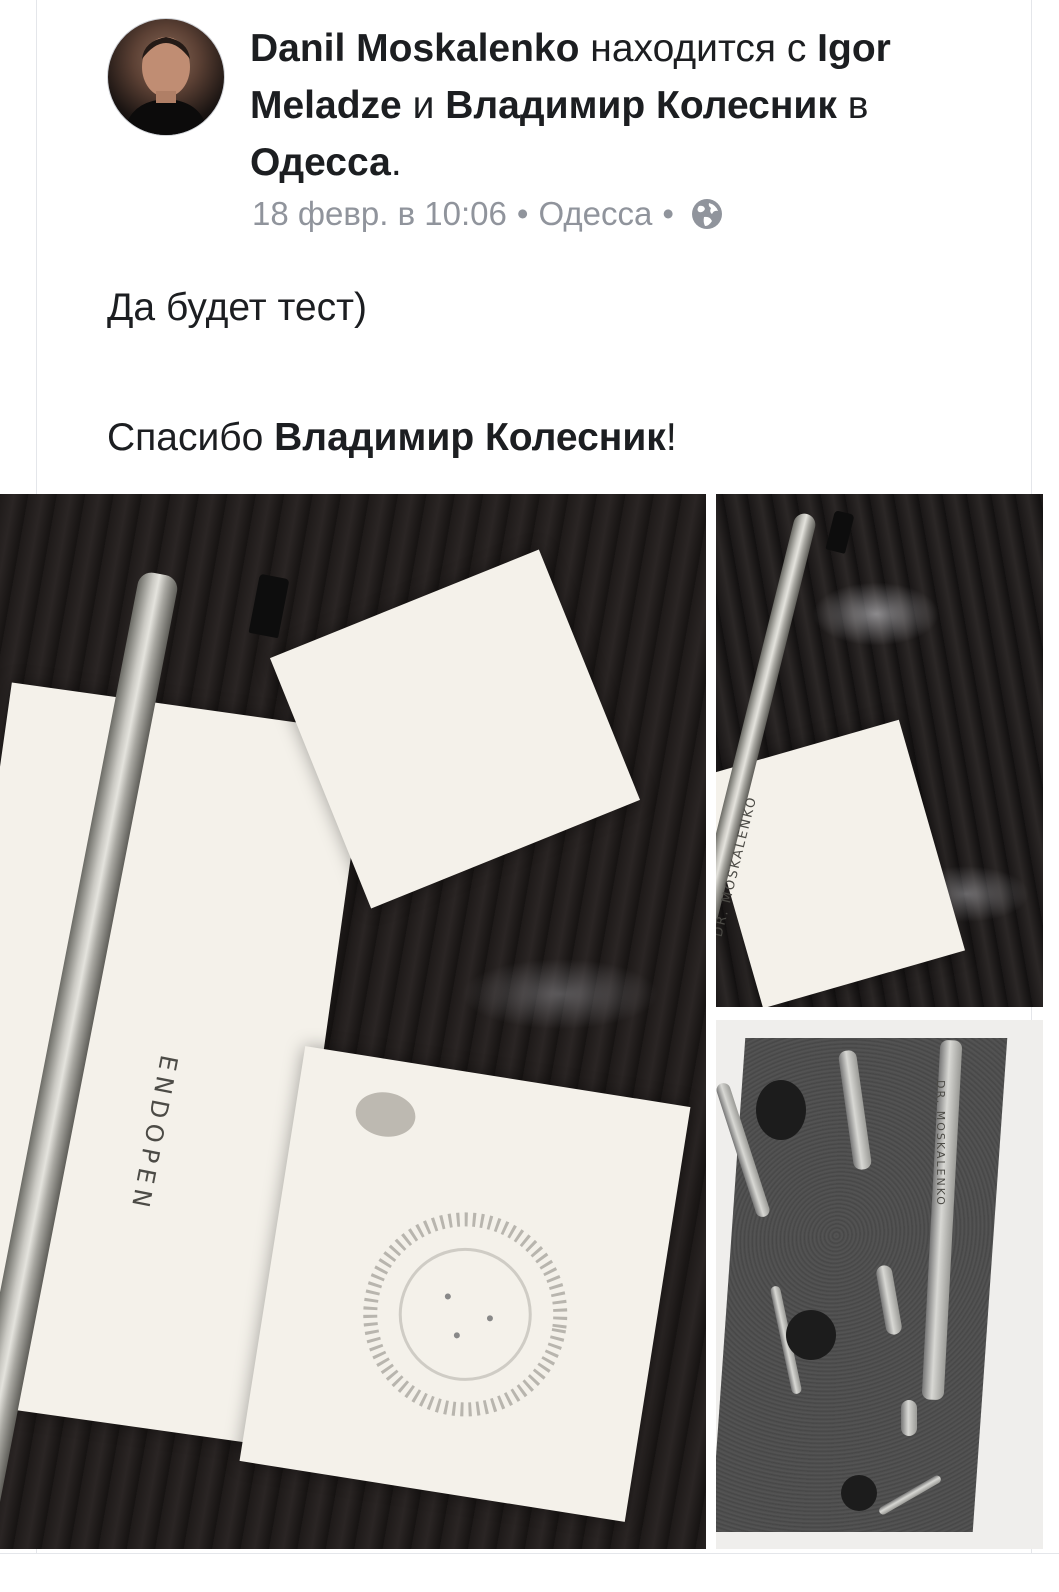  What do you see at coordinates (671, 437) in the screenshot?
I see `exclamation: !` at bounding box center [671, 437].